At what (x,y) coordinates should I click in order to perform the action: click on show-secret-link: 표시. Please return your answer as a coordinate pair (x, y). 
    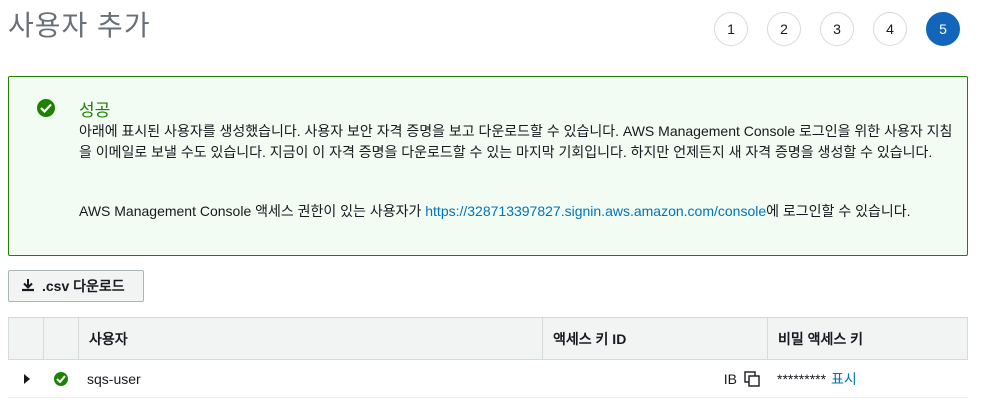
    Looking at the image, I should click on (844, 379).